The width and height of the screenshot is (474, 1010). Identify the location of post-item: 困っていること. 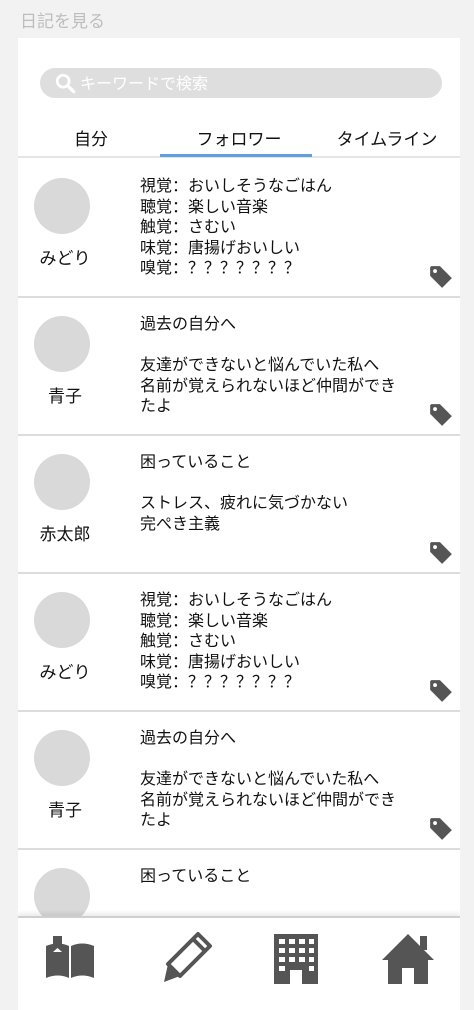
(239, 883).